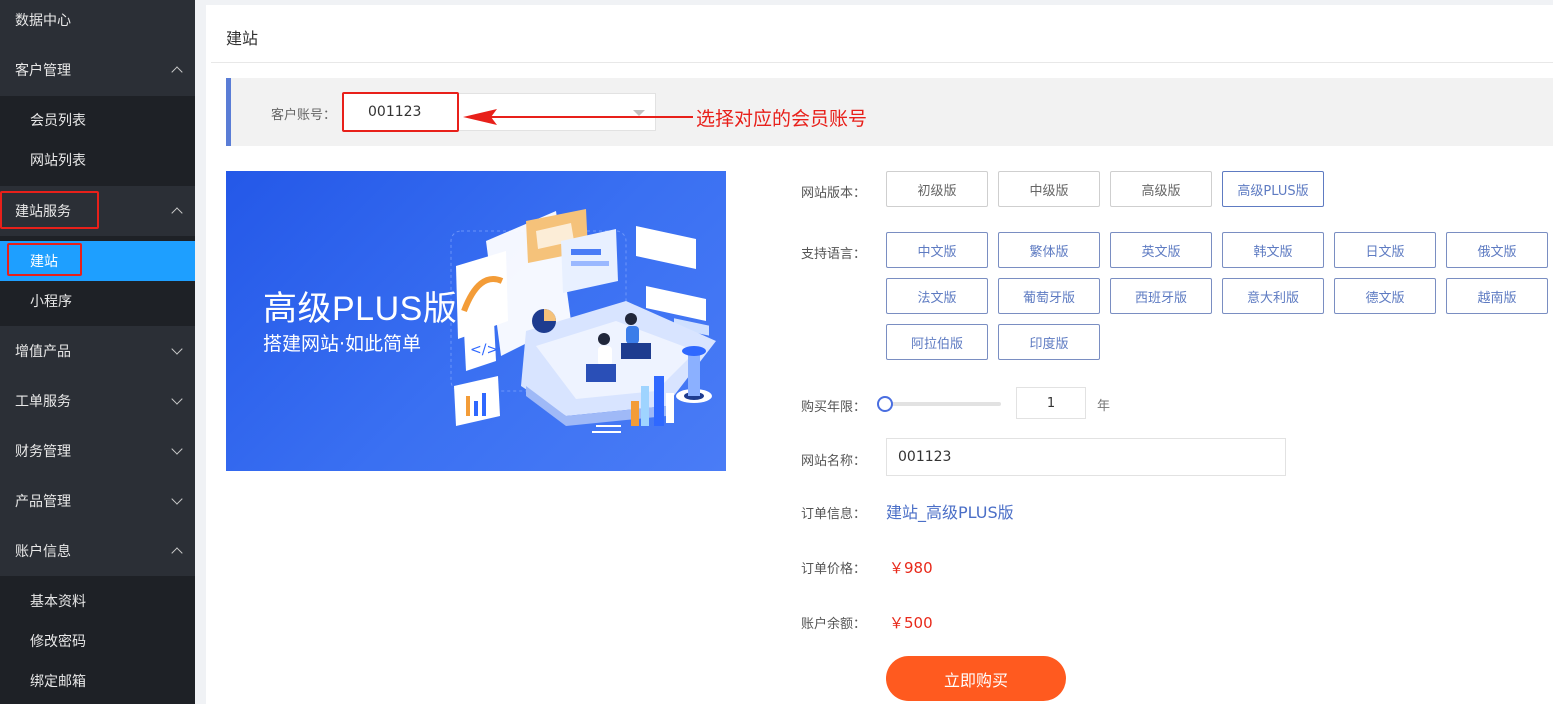 This screenshot has width=1553, height=704. What do you see at coordinates (58, 642) in the screenshot?
I see `sidebar-item-label: 修改密码` at bounding box center [58, 642].